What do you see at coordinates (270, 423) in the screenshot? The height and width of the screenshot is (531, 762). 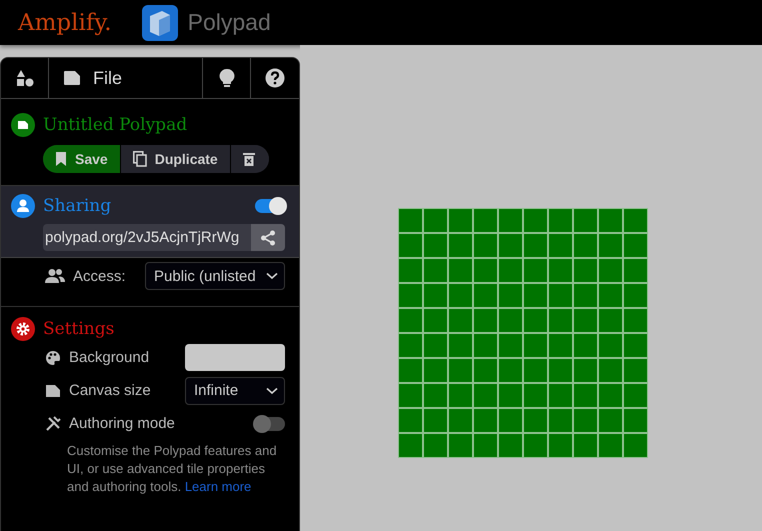 I see `authoring-toggle` at bounding box center [270, 423].